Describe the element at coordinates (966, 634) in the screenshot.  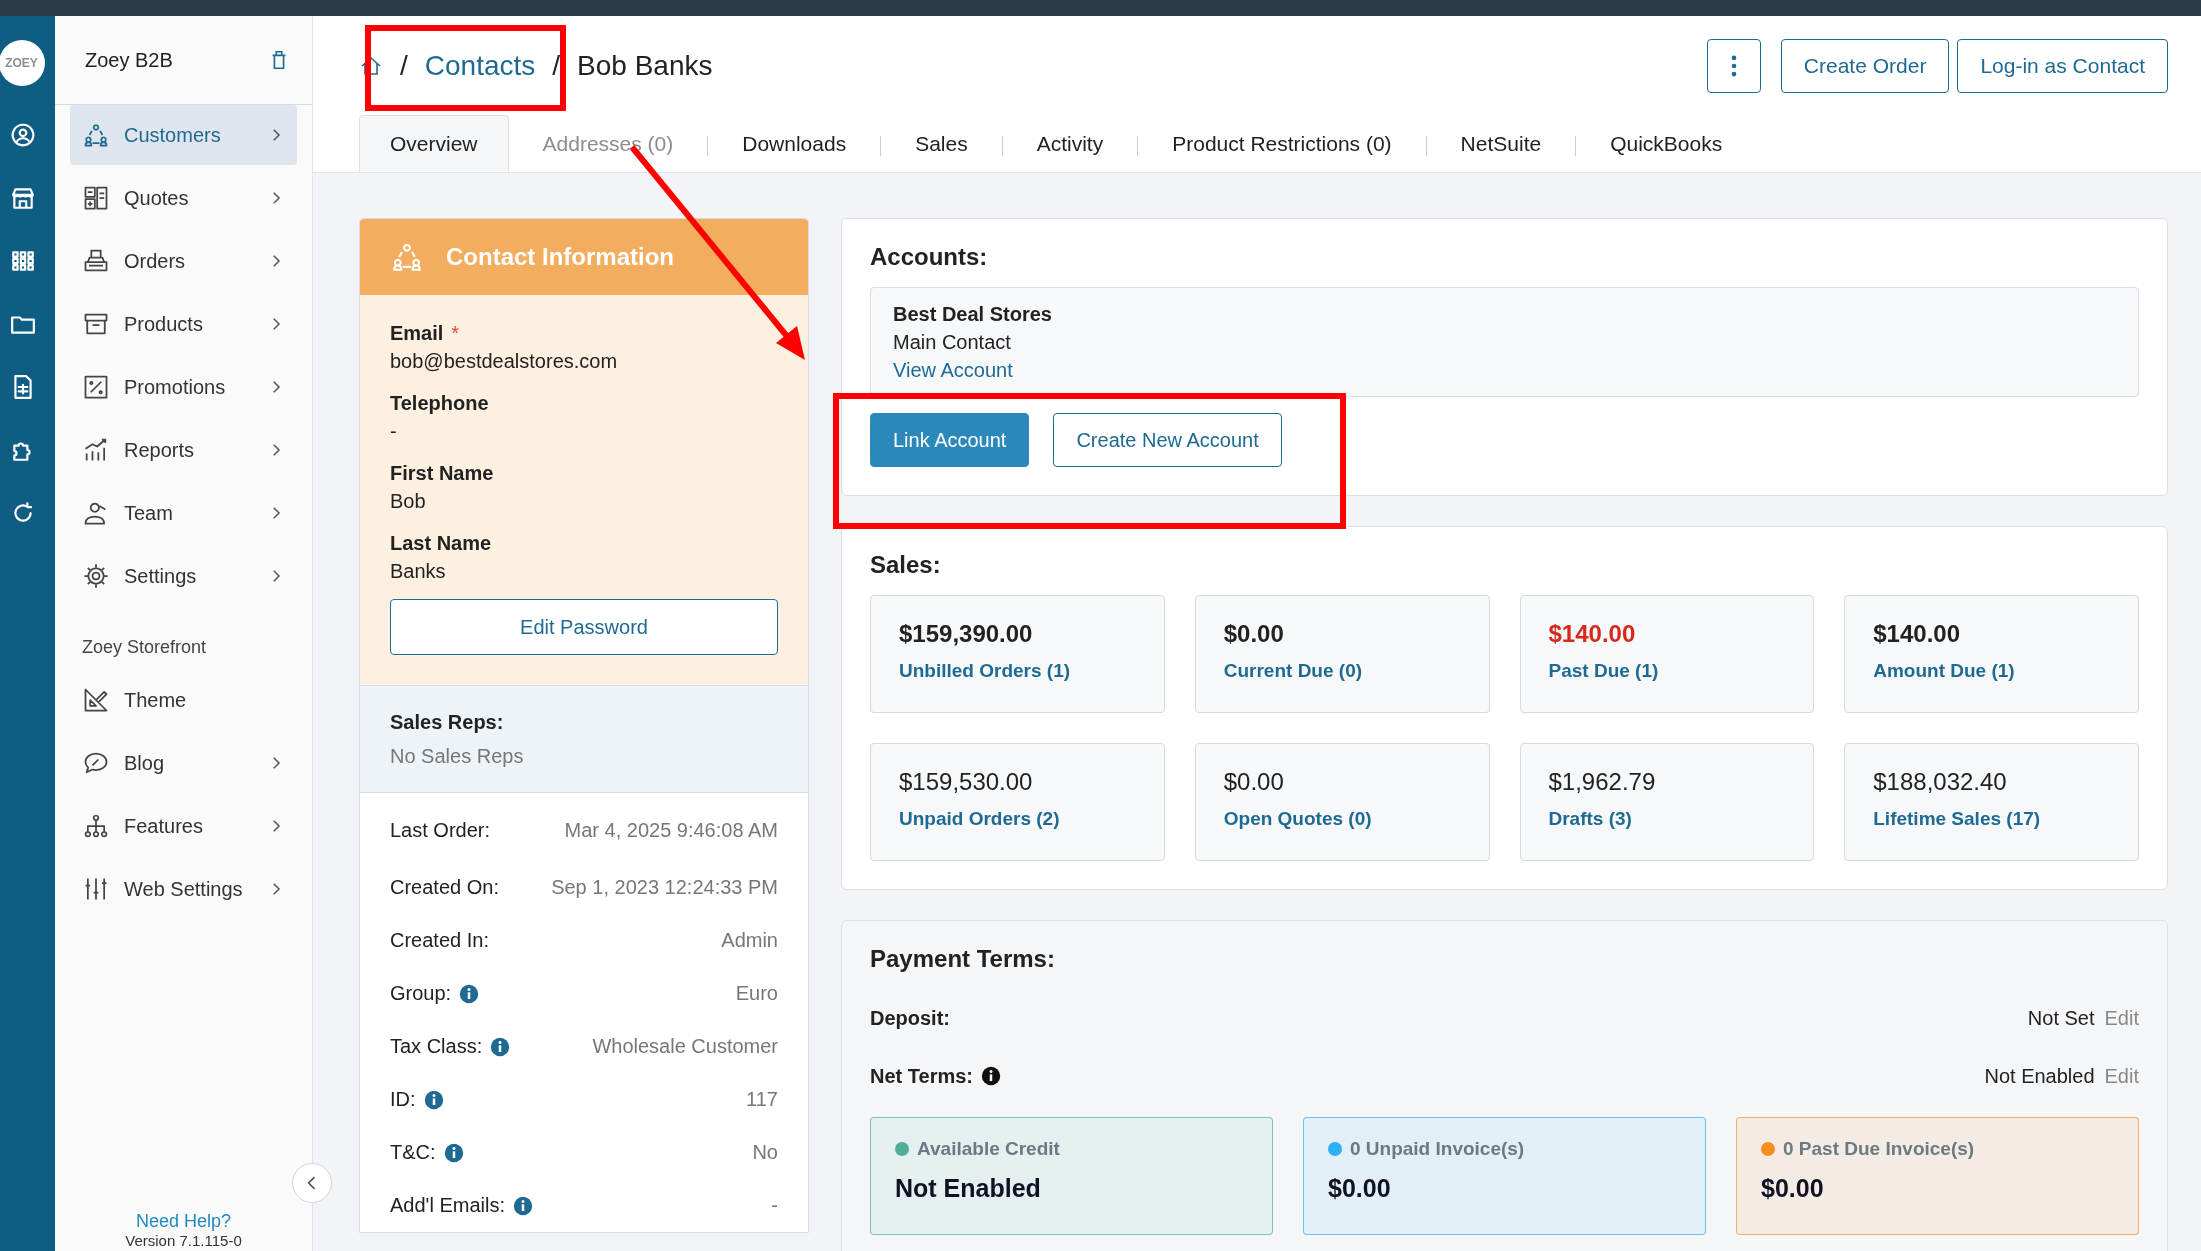
I see `amount: $159,390.00` at that location.